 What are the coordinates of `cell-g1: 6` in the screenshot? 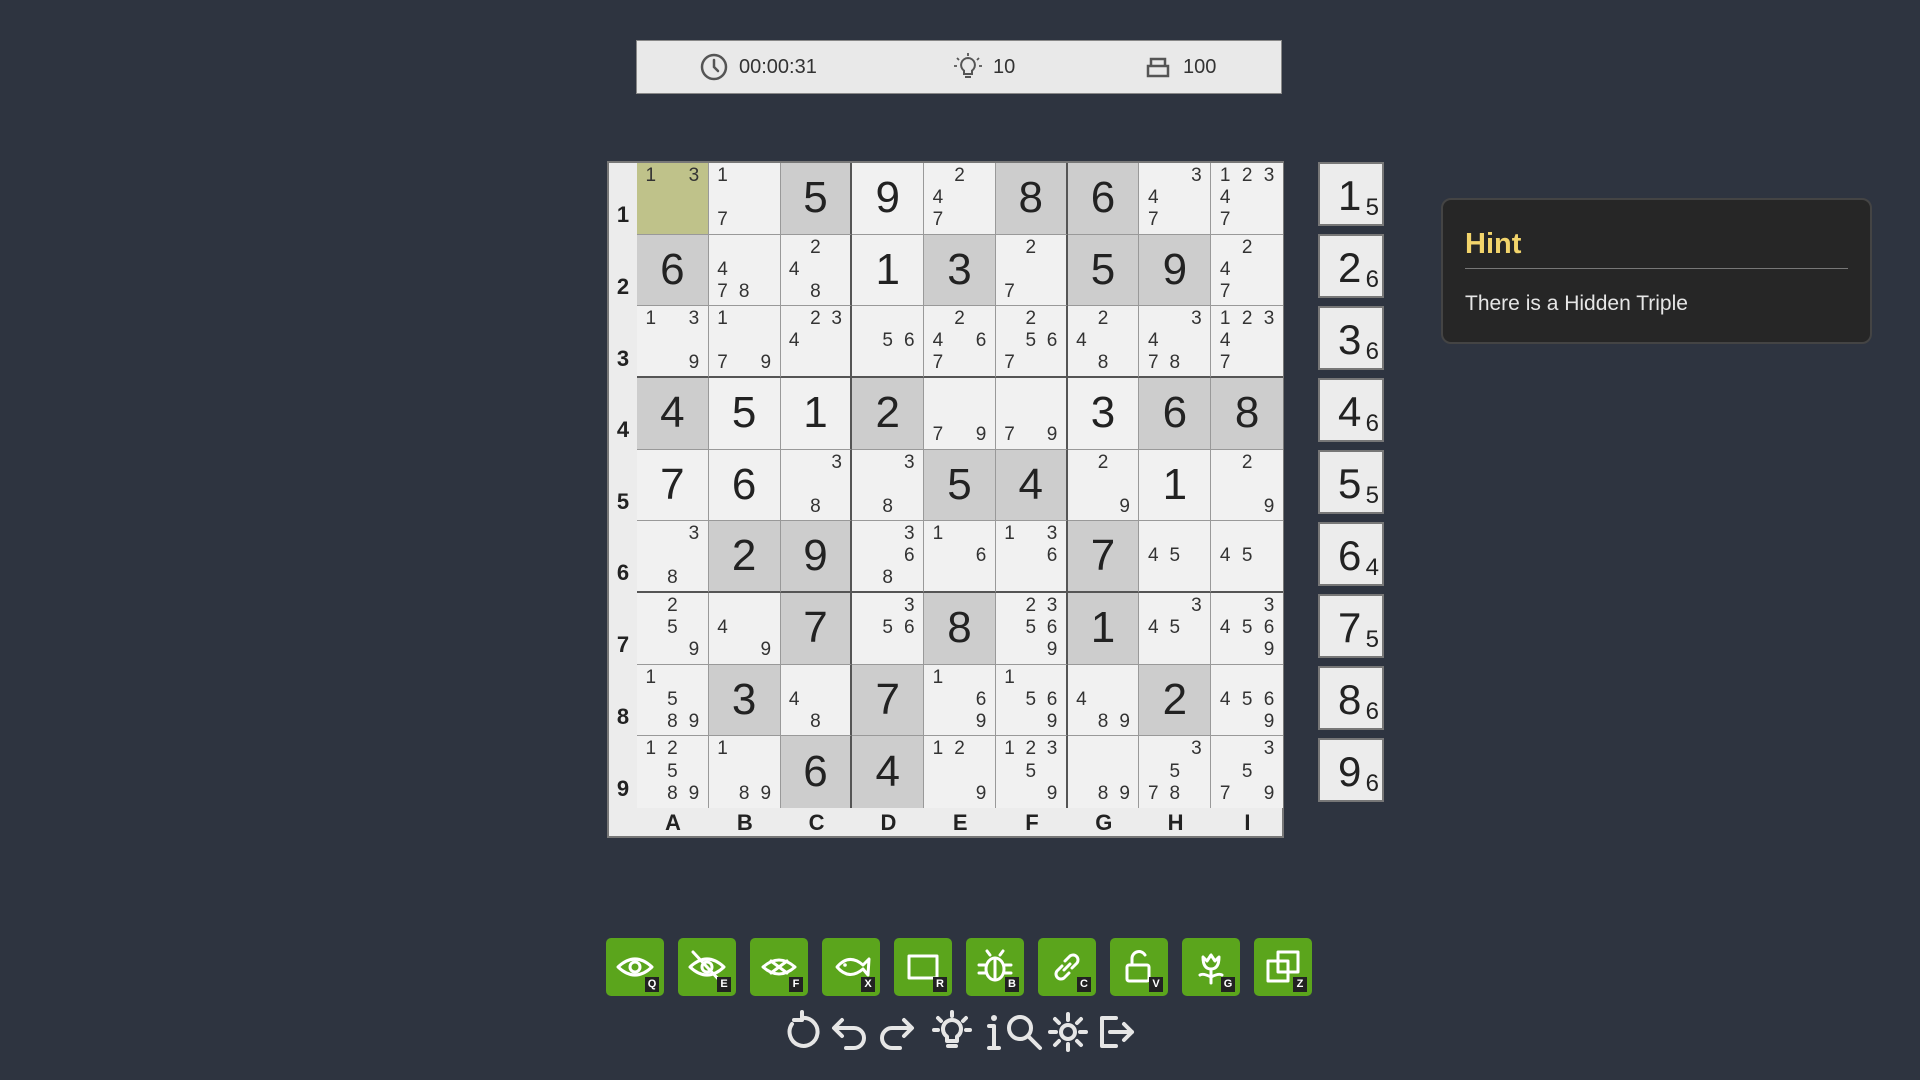 It's located at (1103, 199).